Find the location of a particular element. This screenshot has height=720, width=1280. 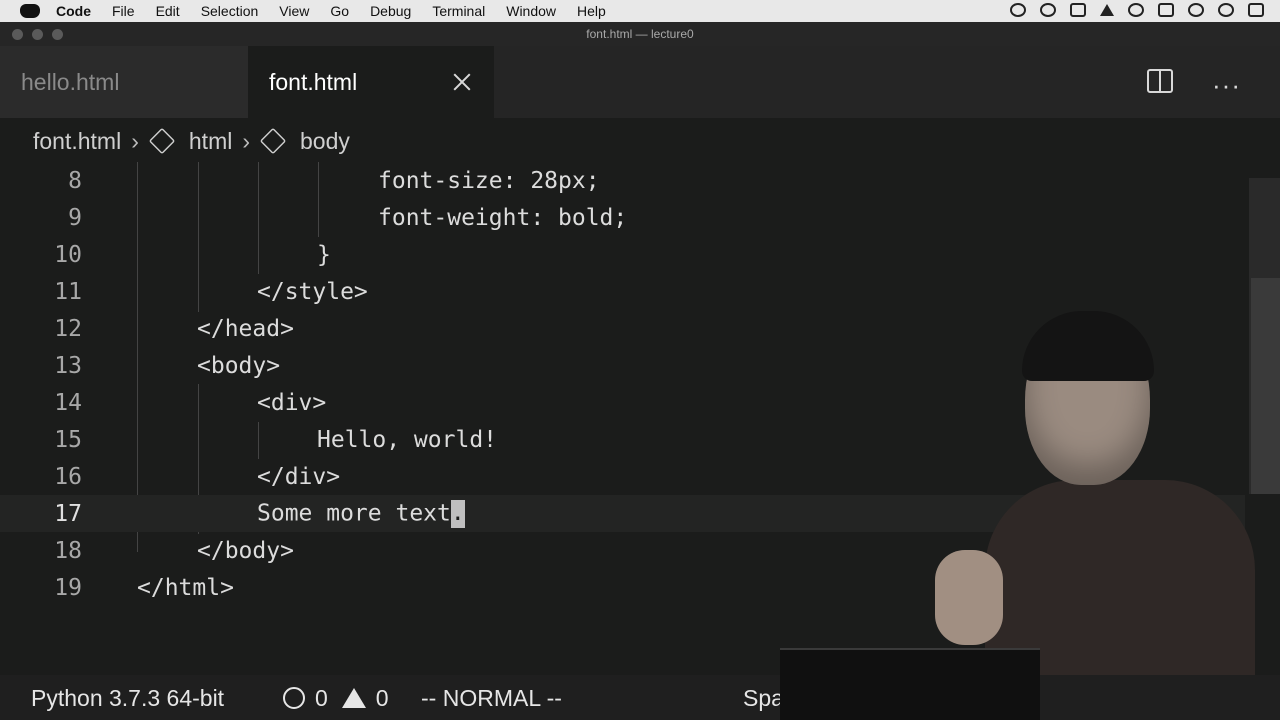

menu-view: View is located at coordinates (294, 11).